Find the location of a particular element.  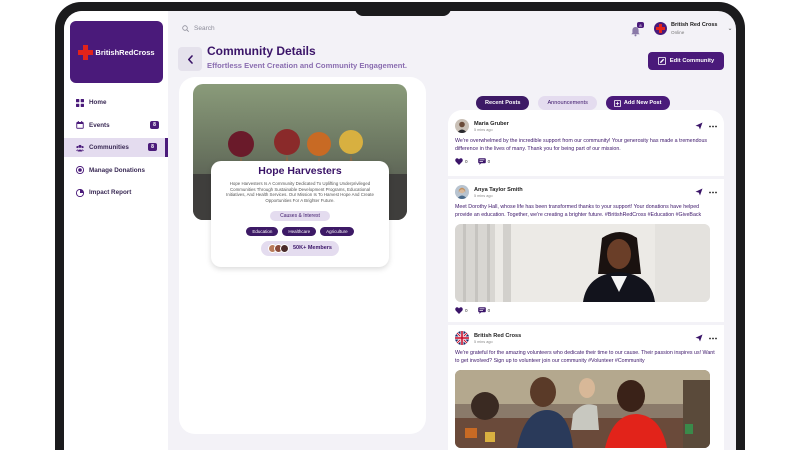

post-stats: 0 0 is located at coordinates (586, 310).